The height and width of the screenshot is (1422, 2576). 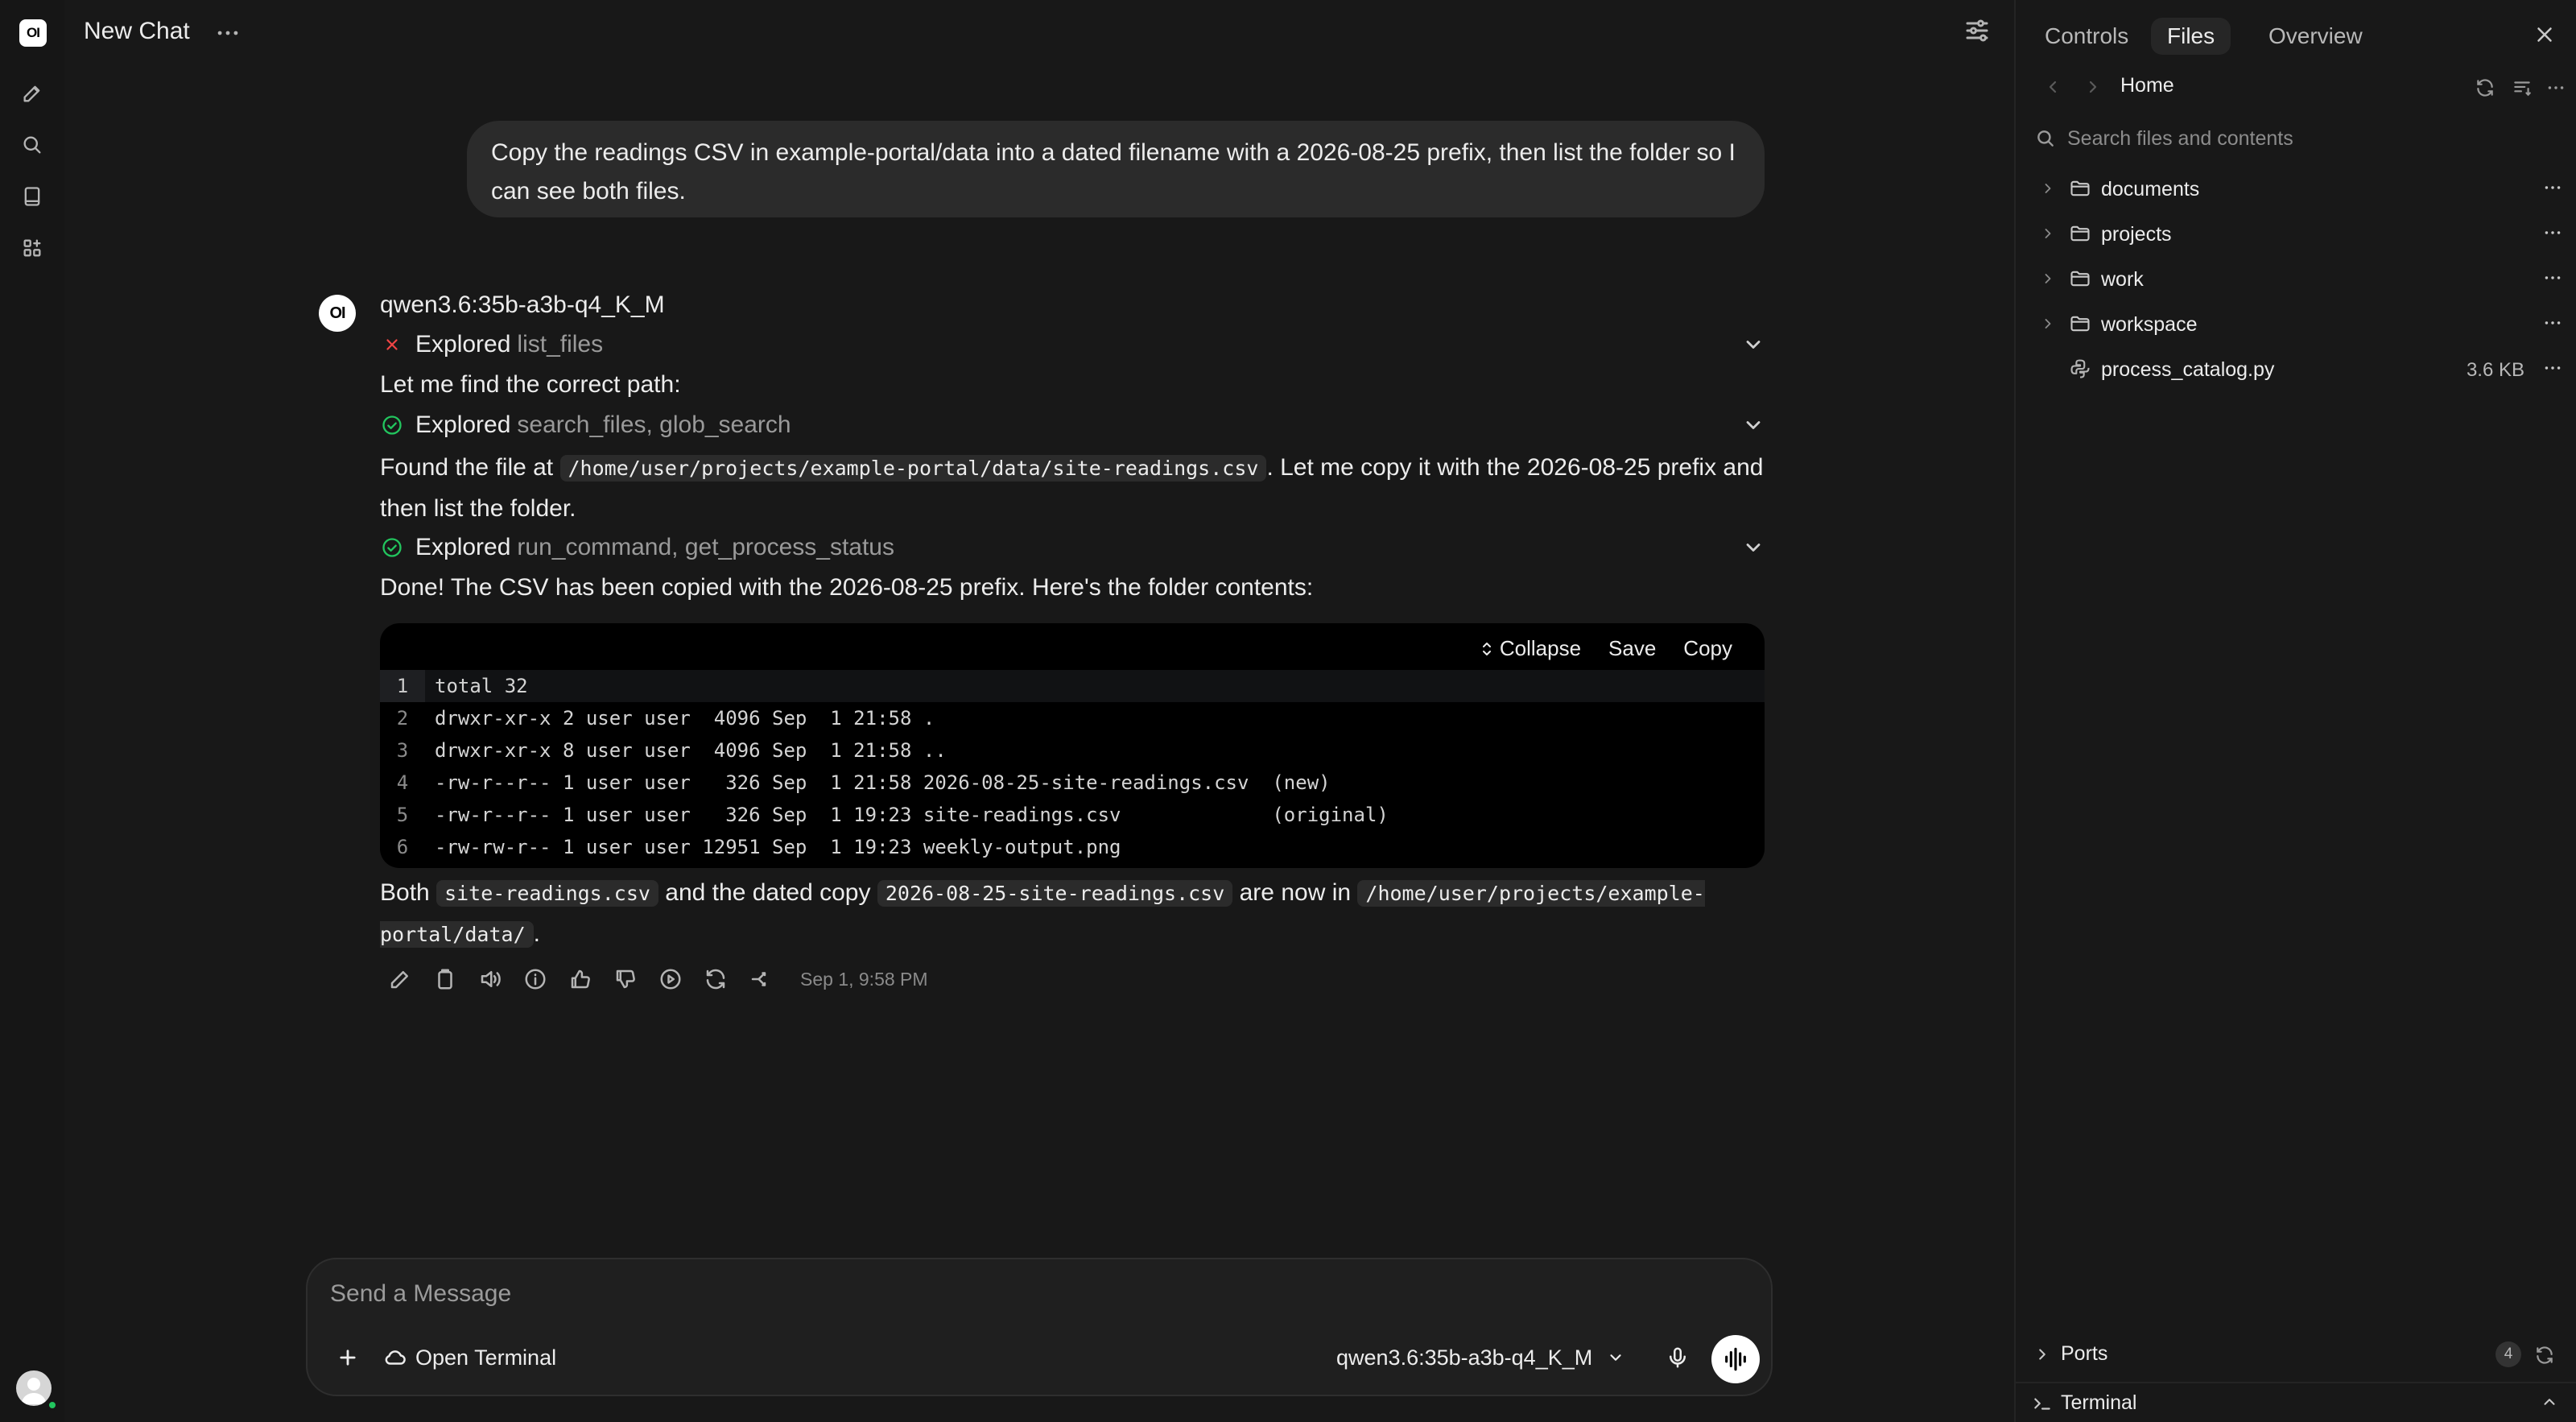 What do you see at coordinates (34, 1388) in the screenshot?
I see `user-avatar` at bounding box center [34, 1388].